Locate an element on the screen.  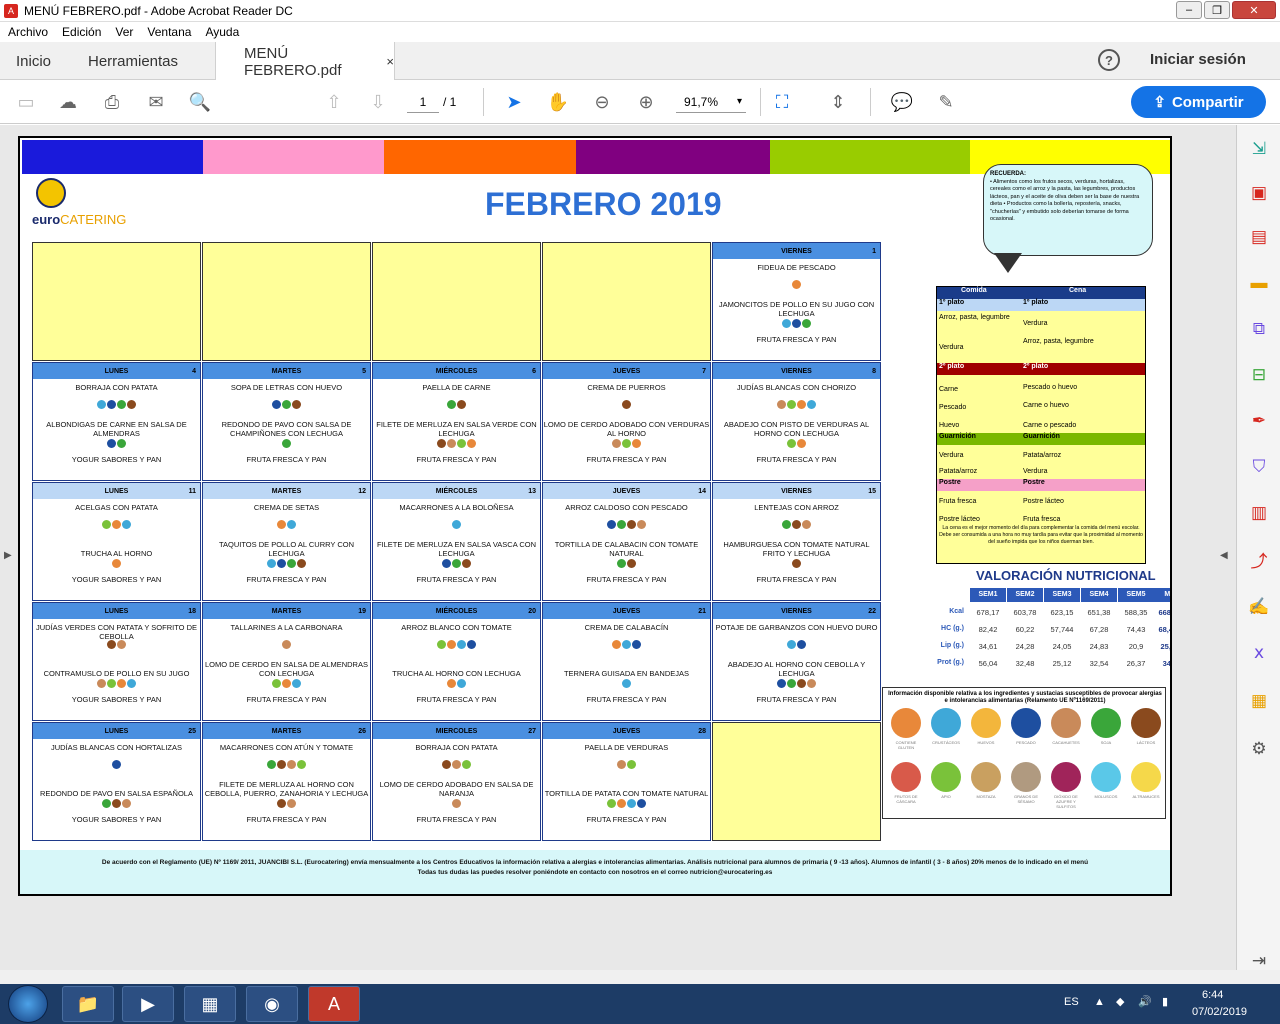
combine-files-icon: ⧉ is located at coordinates (1259, 329).